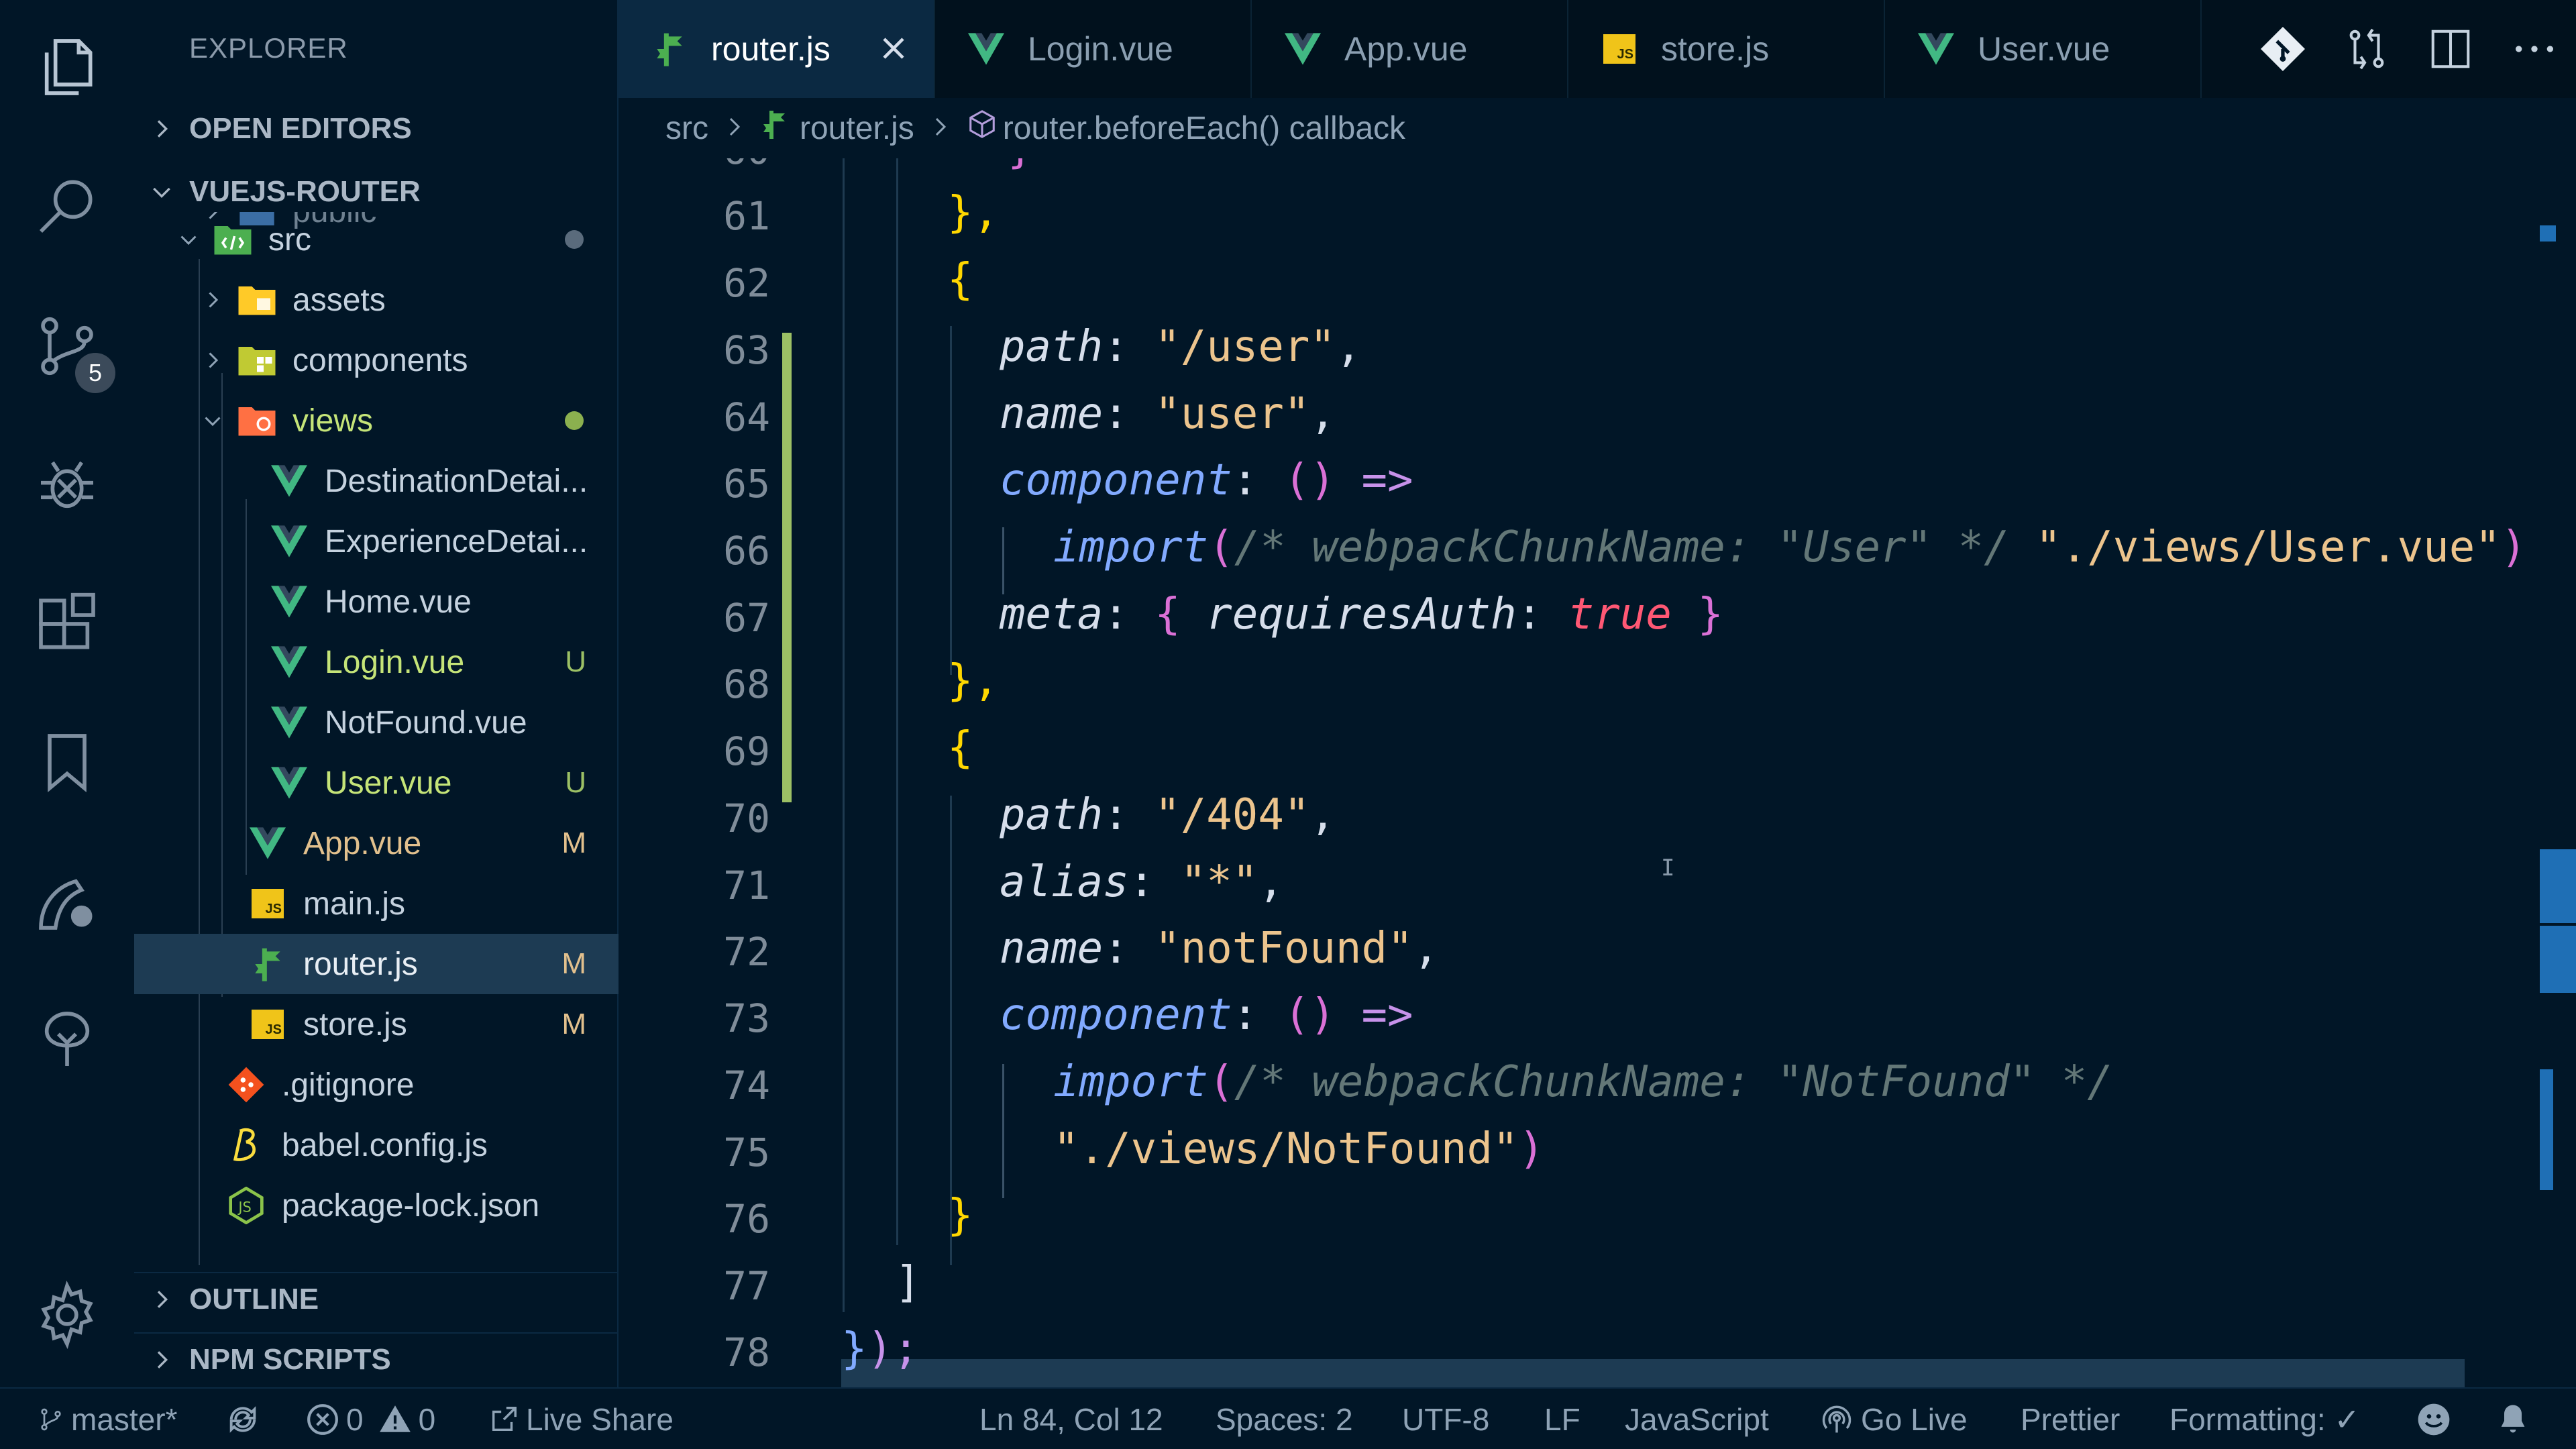 The image size is (2576, 1449). Describe the element at coordinates (70, 70) in the screenshot. I see `explorer-icon` at that location.